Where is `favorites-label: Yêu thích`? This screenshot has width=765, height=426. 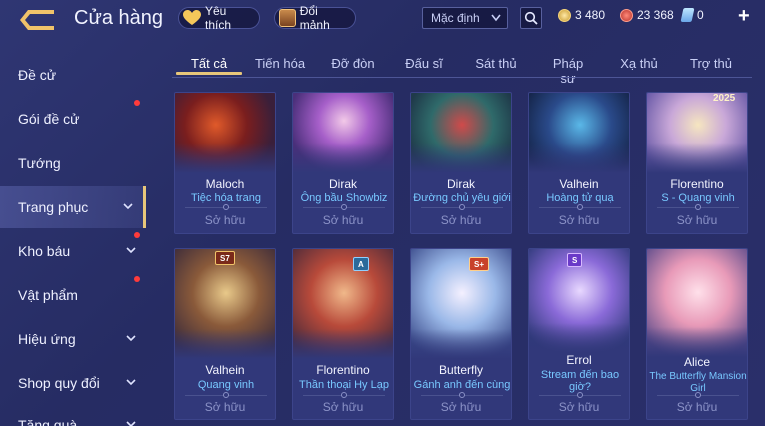 favorites-label: Yêu thích is located at coordinates (218, 18).